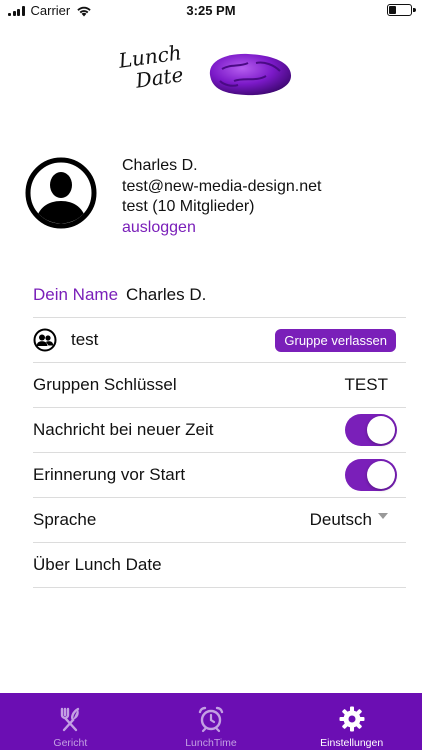 Image resolution: width=422 pixels, height=750 pixels. What do you see at coordinates (371, 430) in the screenshot?
I see `notify-toggle` at bounding box center [371, 430].